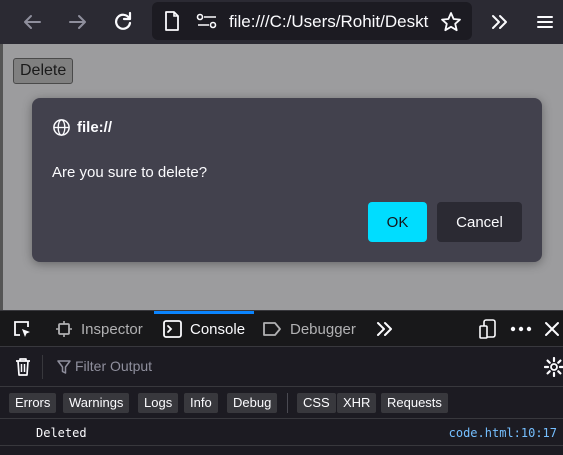 The image size is (563, 455). I want to click on url-bar: file:///C:/Users/Rohit/Deskt, so click(312, 21).